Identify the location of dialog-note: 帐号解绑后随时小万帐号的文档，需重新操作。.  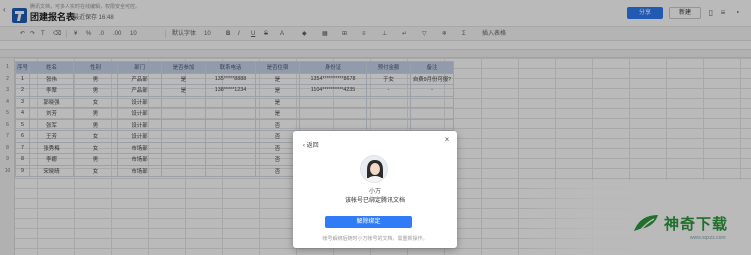
(375, 239).